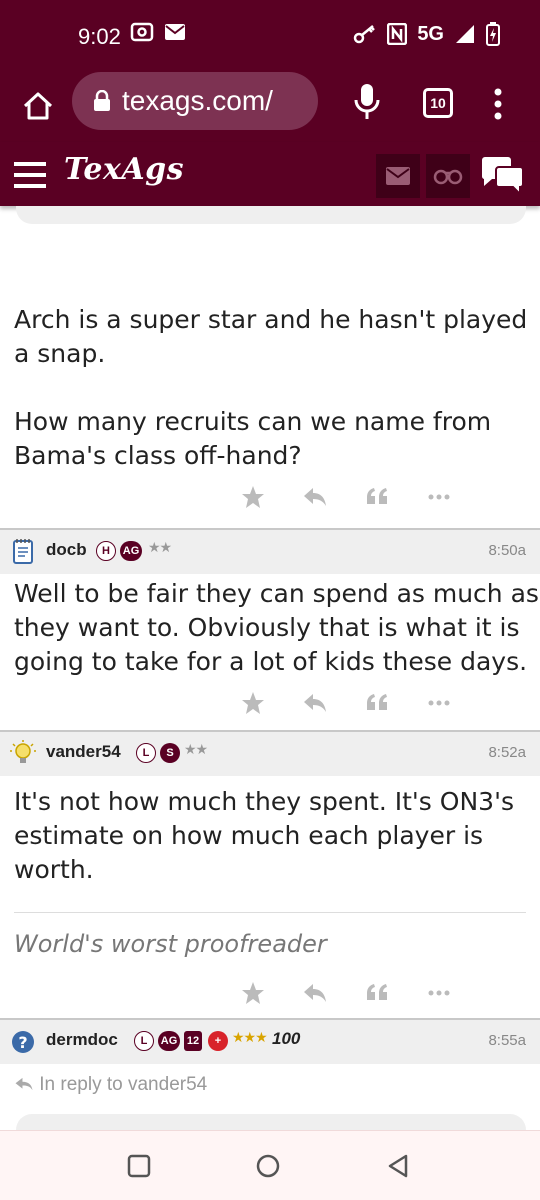 The height and width of the screenshot is (1200, 540). I want to click on post-text-line: a snap., so click(60, 353).